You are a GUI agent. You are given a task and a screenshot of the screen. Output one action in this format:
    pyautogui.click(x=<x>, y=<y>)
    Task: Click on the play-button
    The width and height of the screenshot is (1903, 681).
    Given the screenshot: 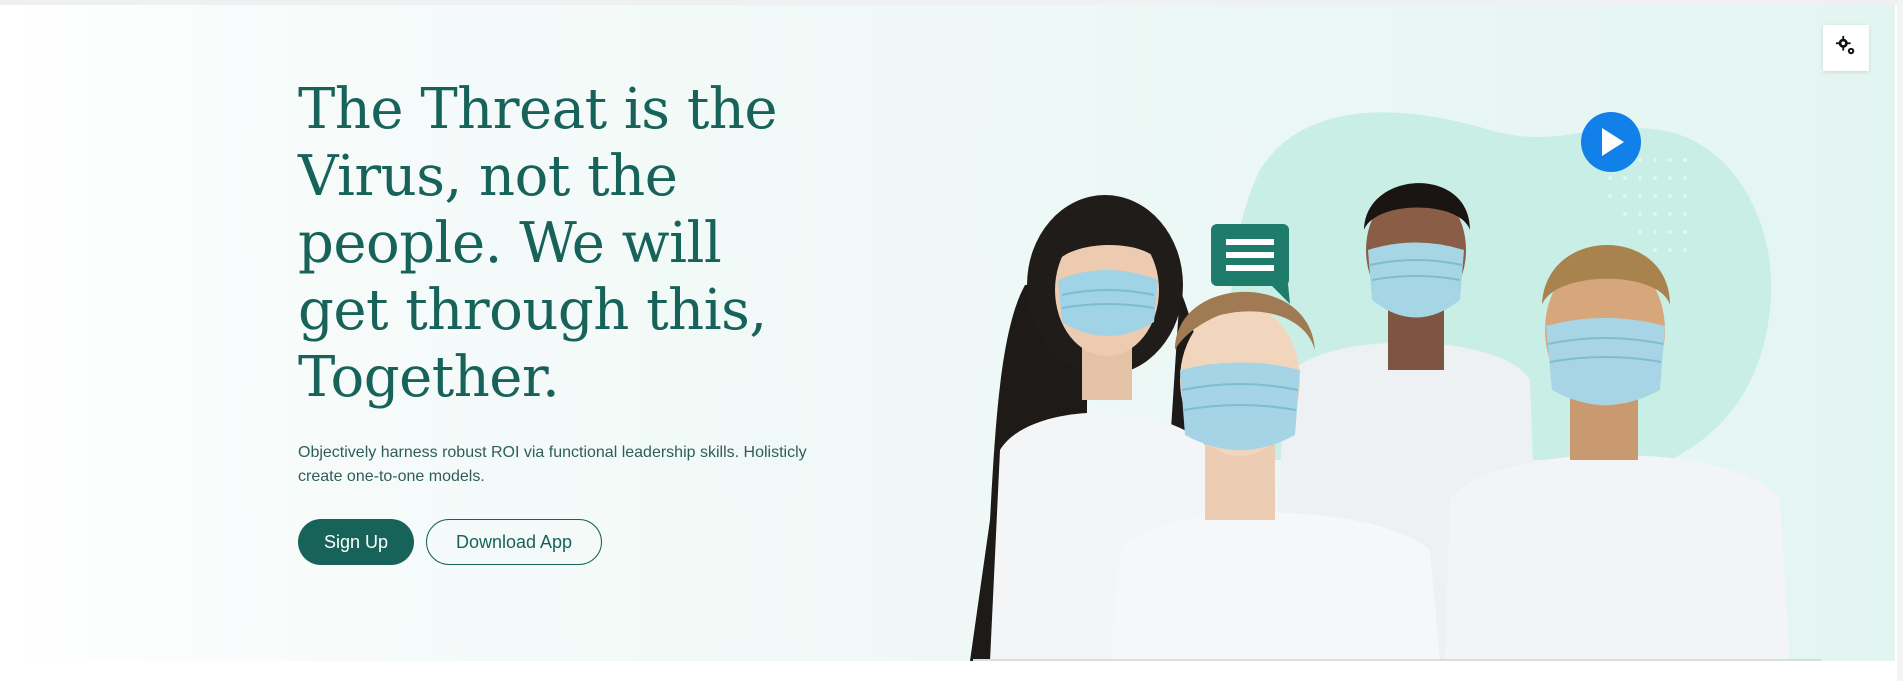 What is the action you would take?
    pyautogui.click(x=1611, y=142)
    